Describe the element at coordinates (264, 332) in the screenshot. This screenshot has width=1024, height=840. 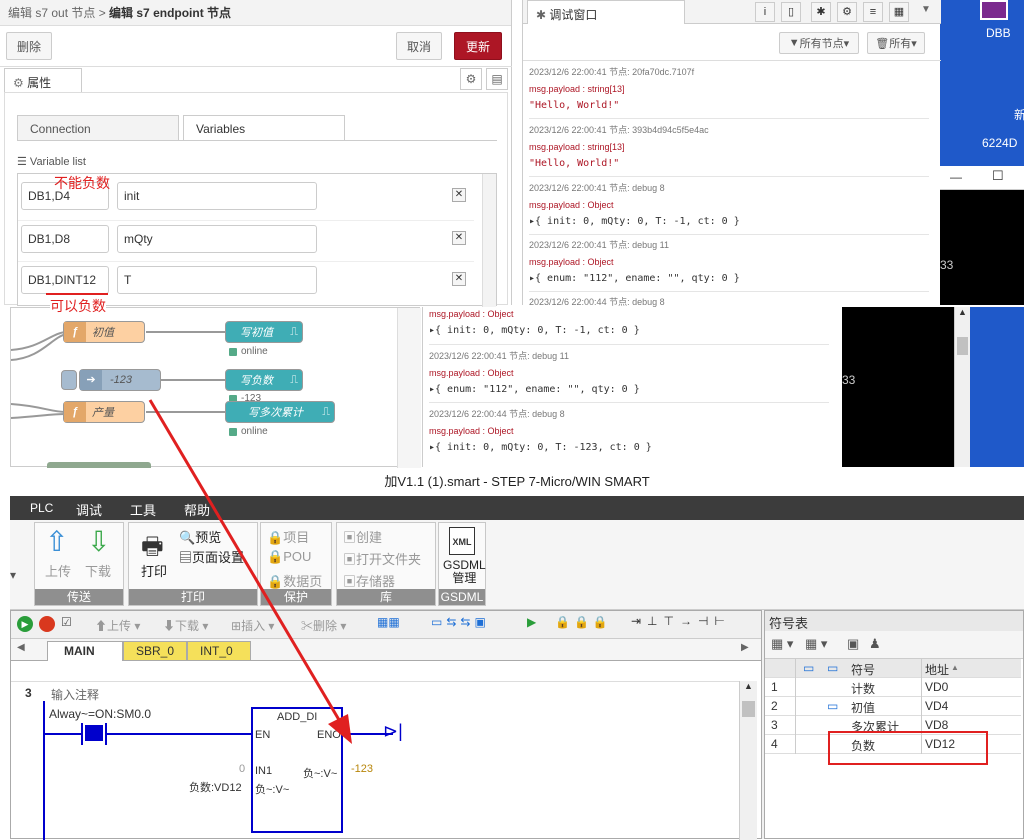
I see `s7-out-node-init: 写初值 ⎍` at that location.